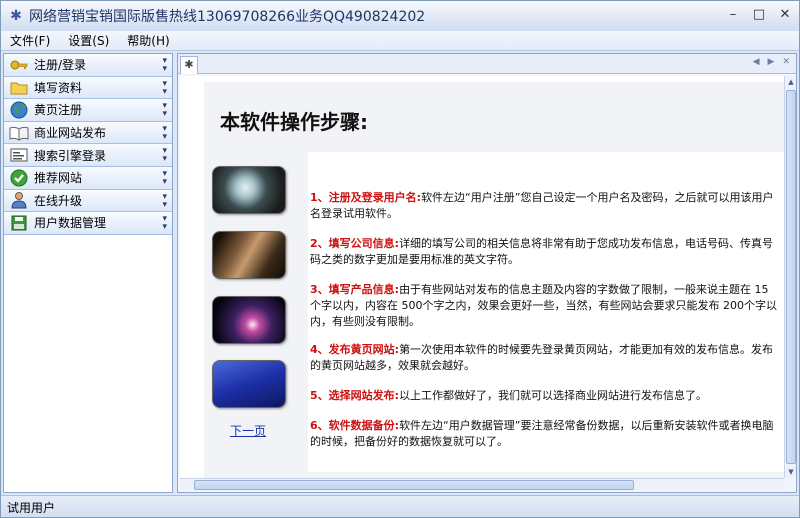 This screenshot has height=518, width=800. What do you see at coordinates (60, 65) in the screenshot?
I see `sidebar-item-label: 注册/登录` at bounding box center [60, 65].